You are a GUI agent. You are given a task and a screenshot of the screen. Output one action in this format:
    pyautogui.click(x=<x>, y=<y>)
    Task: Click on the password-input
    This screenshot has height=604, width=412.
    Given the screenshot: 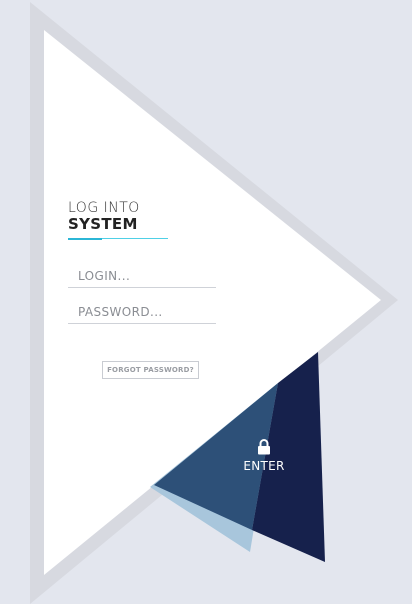 What is the action you would take?
    pyautogui.click(x=142, y=312)
    